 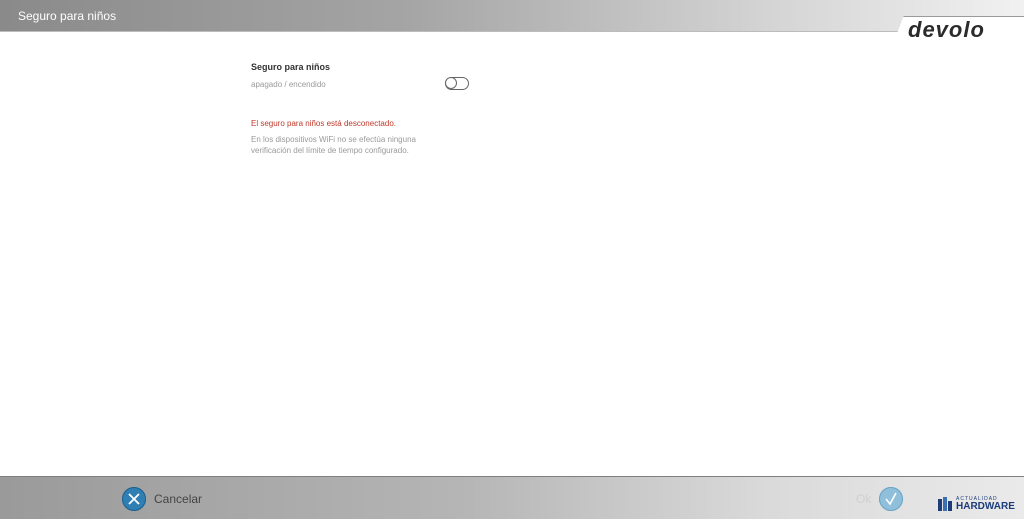 What do you see at coordinates (512, 21) in the screenshot?
I see `title-bar: Seguro para niños devolo` at bounding box center [512, 21].